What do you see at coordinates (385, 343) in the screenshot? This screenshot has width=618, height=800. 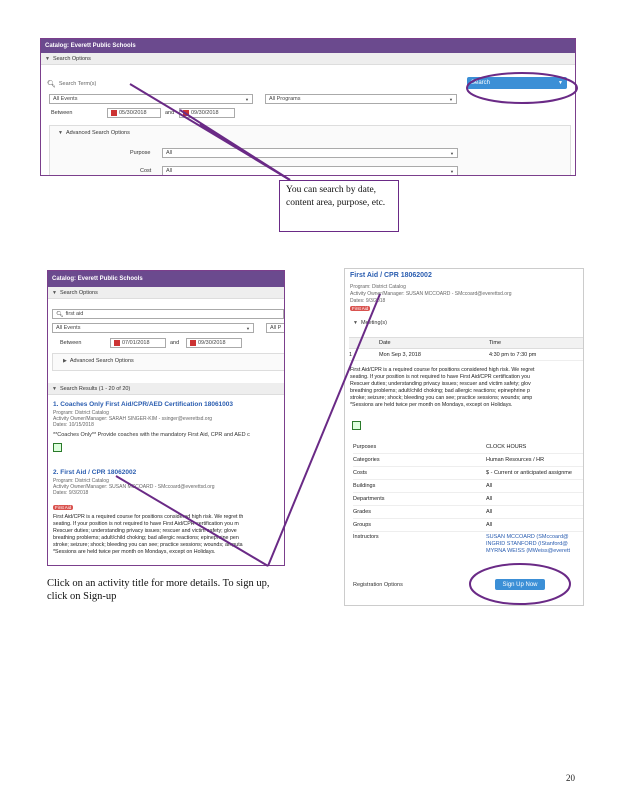 I see `col-date: Date` at bounding box center [385, 343].